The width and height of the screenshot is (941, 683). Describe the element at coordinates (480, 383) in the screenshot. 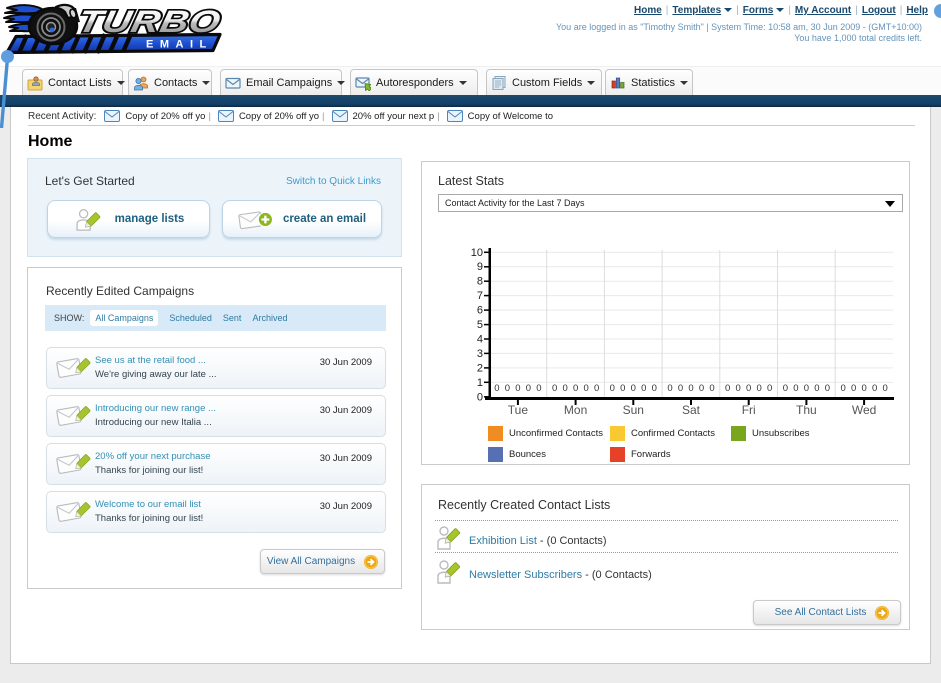

I see `svg-text: 1` at that location.